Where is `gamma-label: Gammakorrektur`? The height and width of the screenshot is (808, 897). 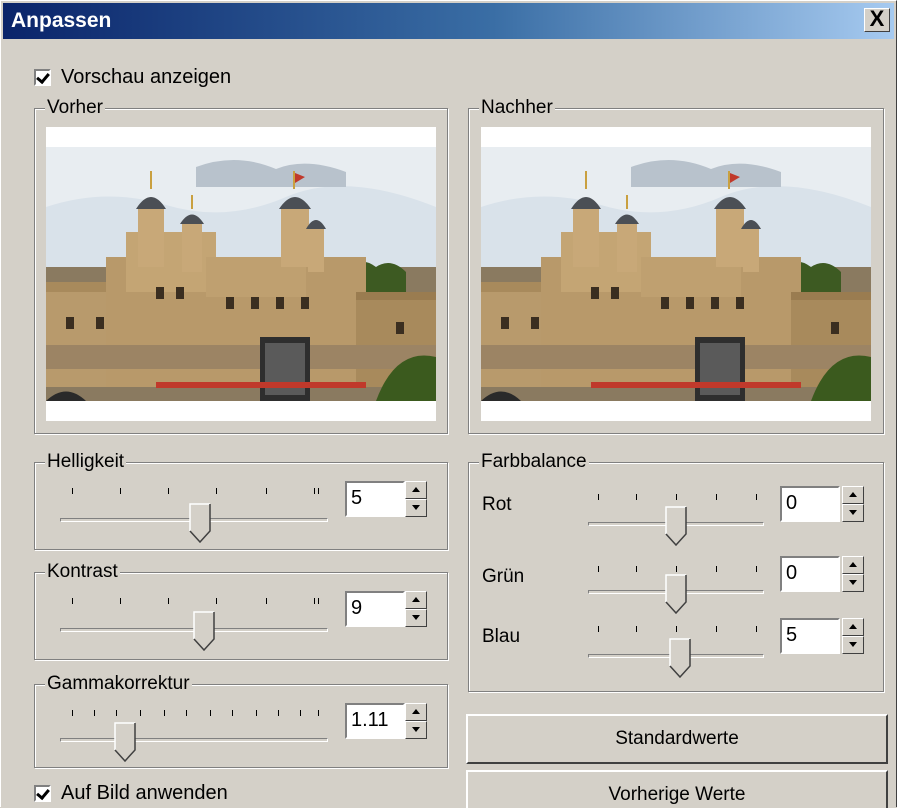 gamma-label: Gammakorrektur is located at coordinates (118, 684).